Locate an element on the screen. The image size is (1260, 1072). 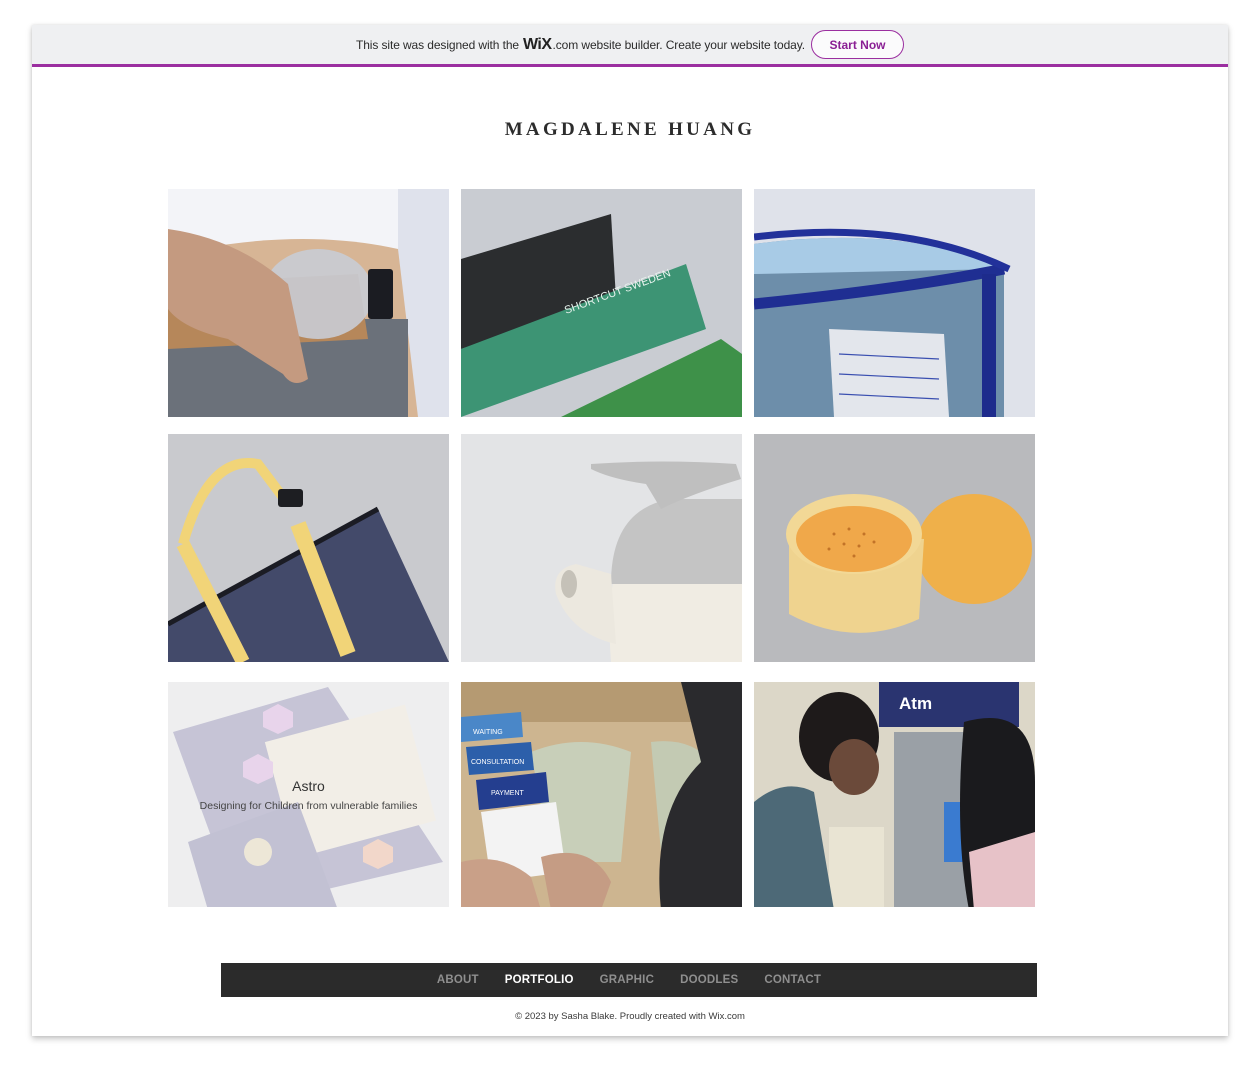
gallery-item-bag-holder is located at coordinates (894, 303).